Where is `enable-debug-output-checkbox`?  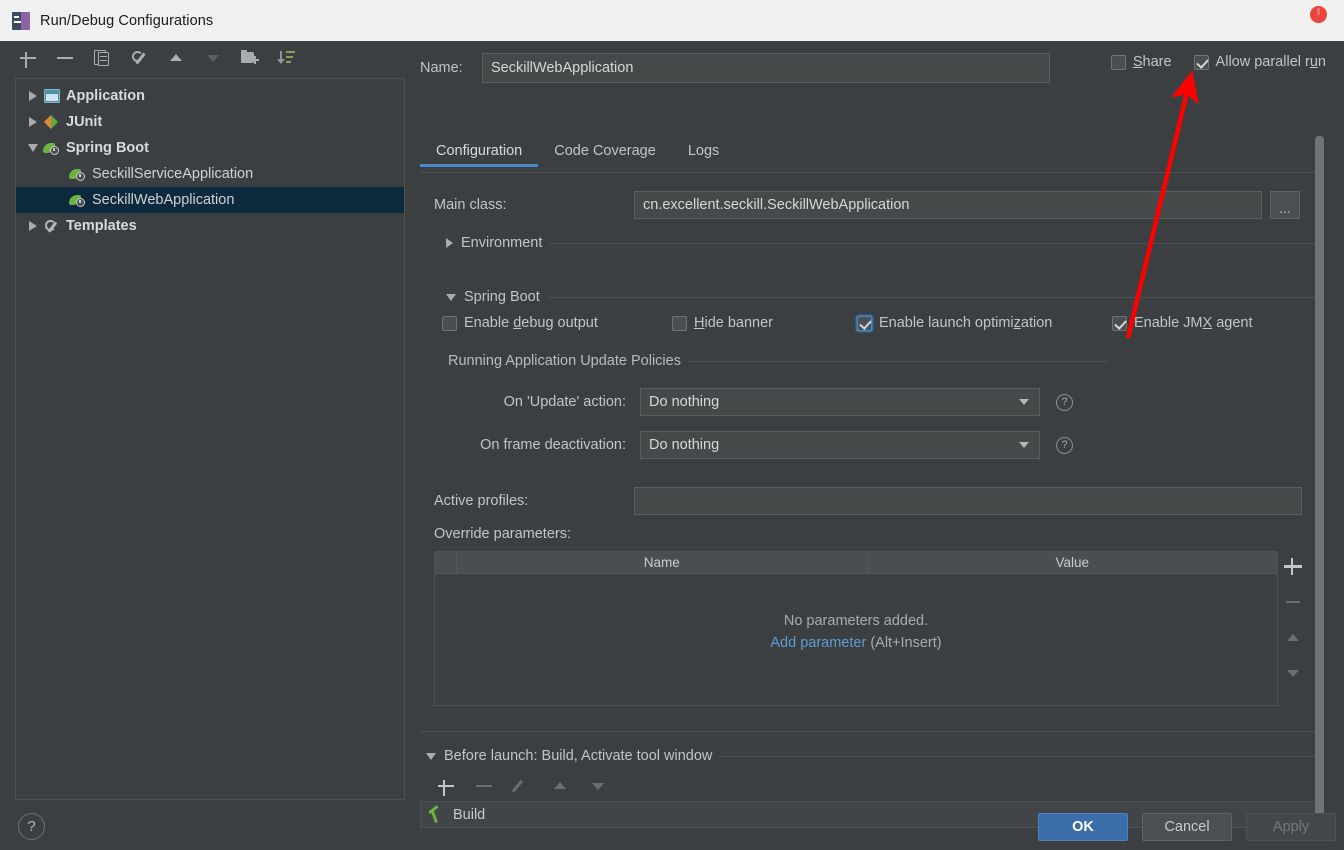
enable-debug-output-checkbox is located at coordinates (449, 323).